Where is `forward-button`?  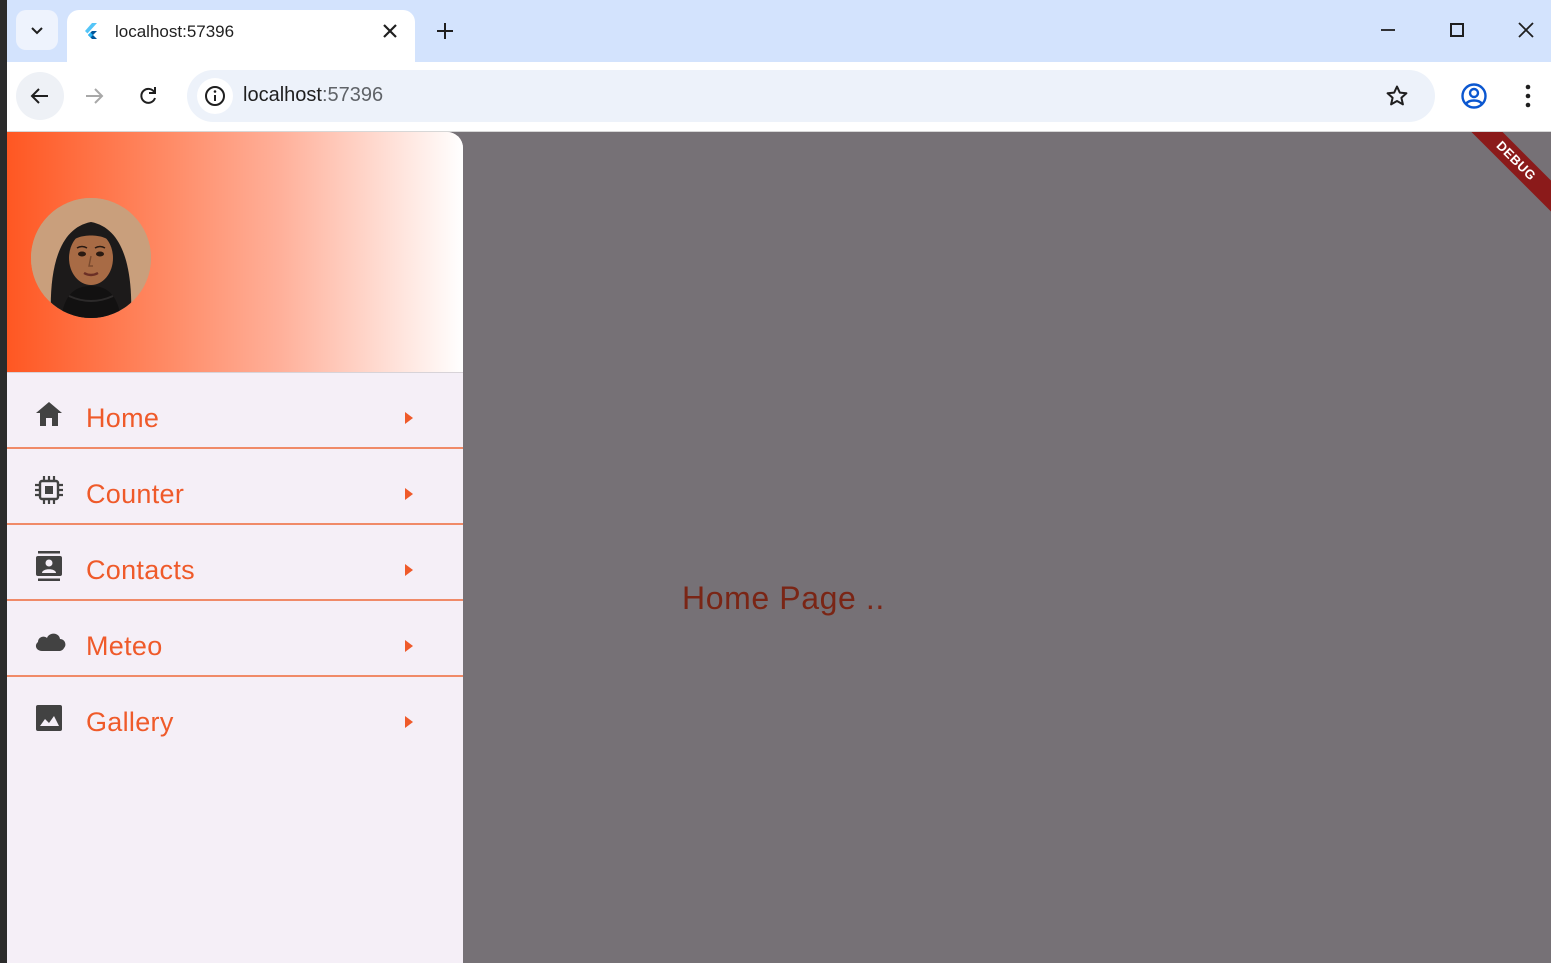 forward-button is located at coordinates (94, 96).